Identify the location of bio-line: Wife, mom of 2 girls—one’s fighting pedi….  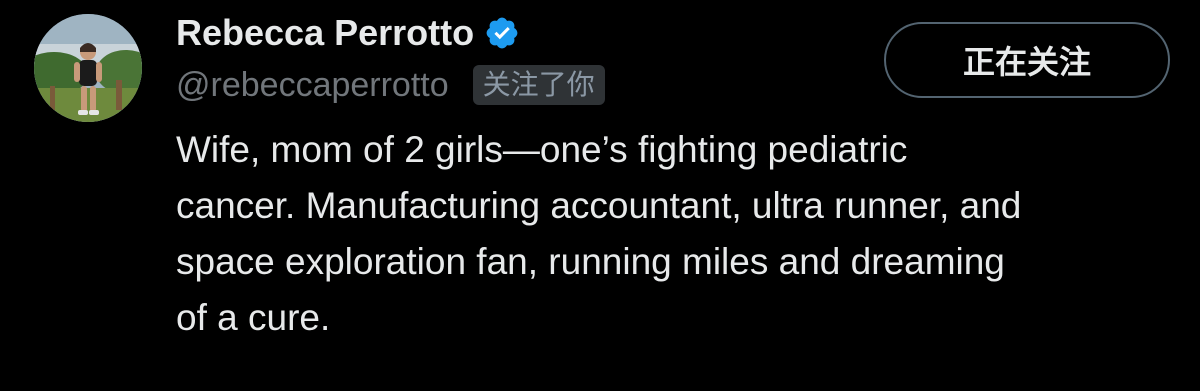
(542, 149).